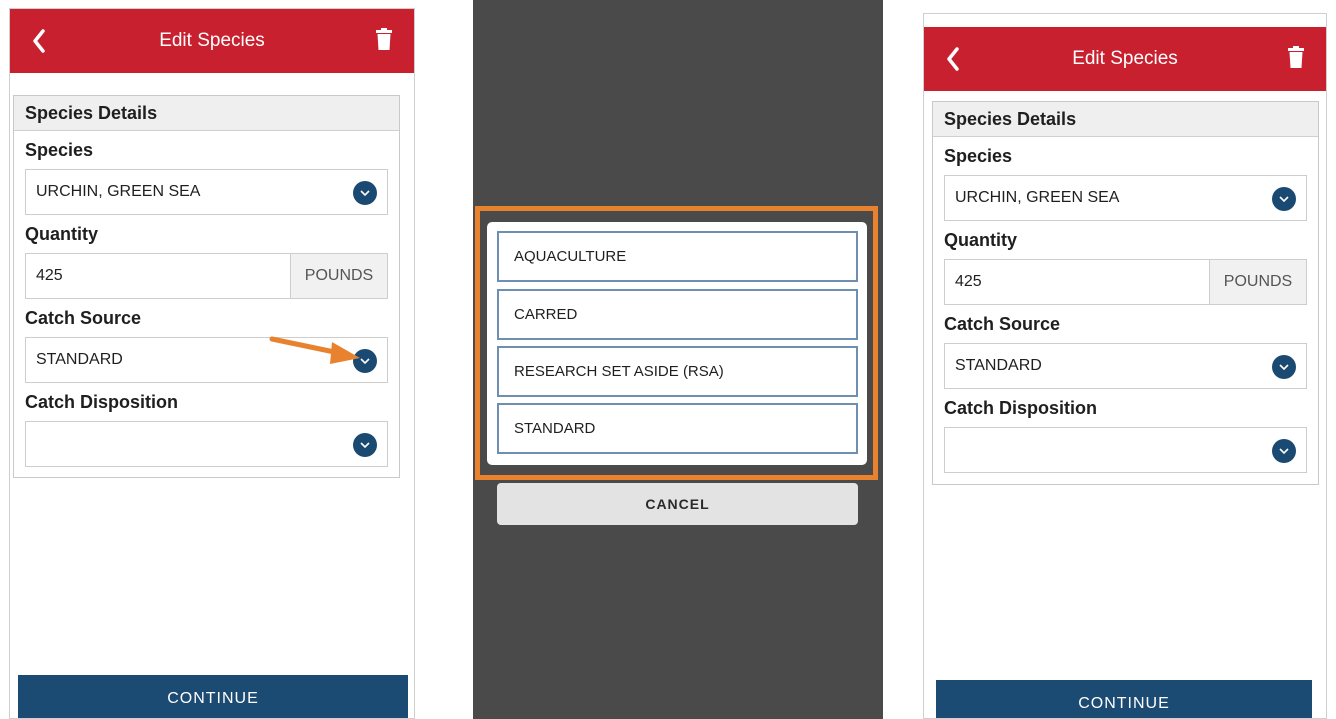  What do you see at coordinates (677, 371) in the screenshot?
I see `picker-option-rsa: RESEARCH SET ASIDE (RSA)` at bounding box center [677, 371].